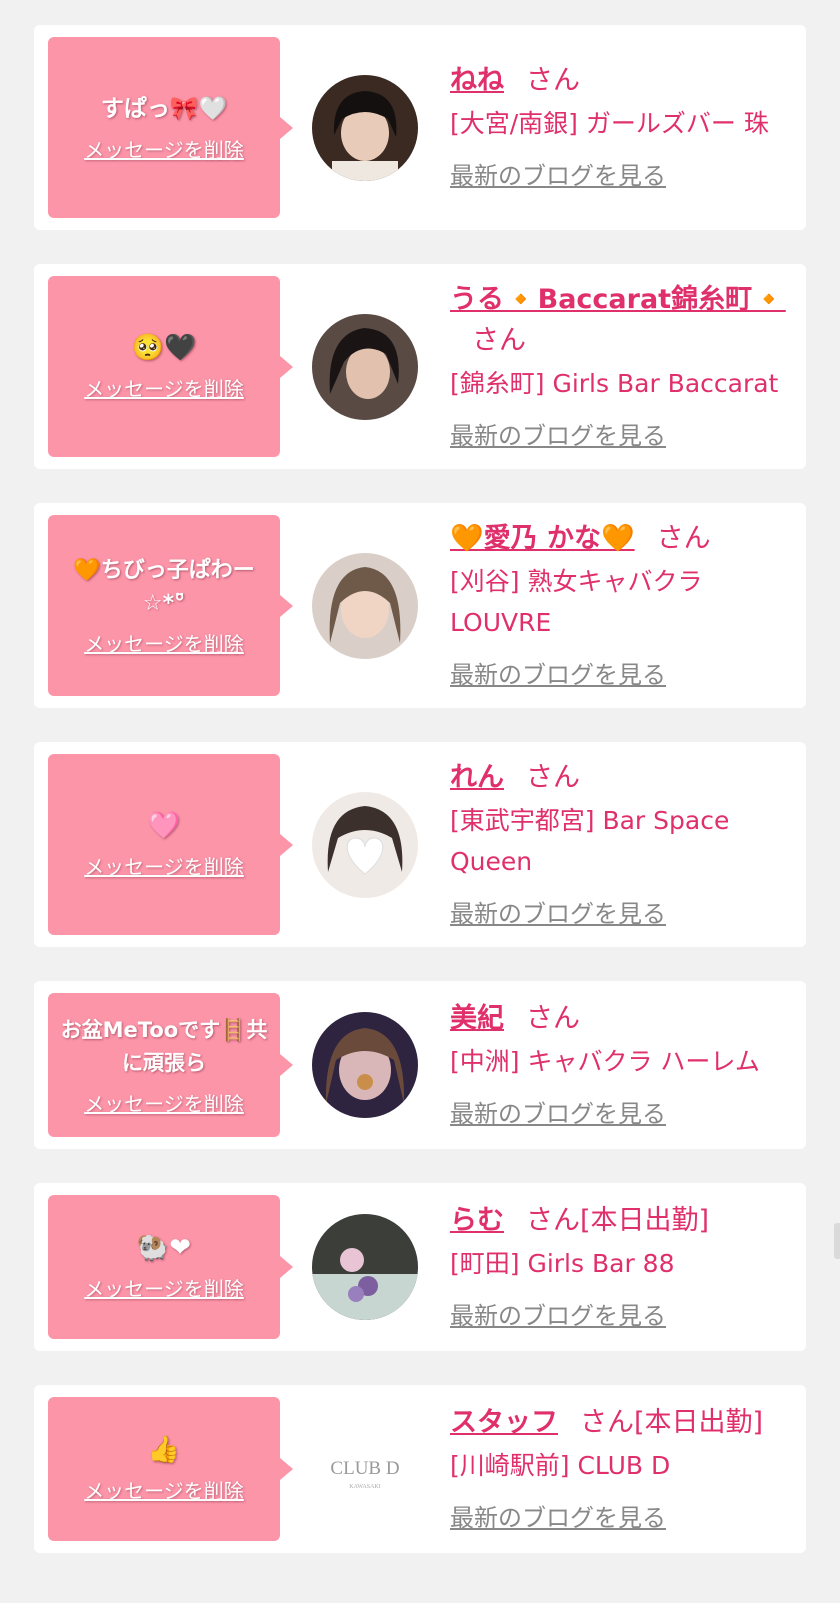  Describe the element at coordinates (170, 366) in the screenshot. I see `message-bubble: 🥺🖤 メッセージを削除` at that location.